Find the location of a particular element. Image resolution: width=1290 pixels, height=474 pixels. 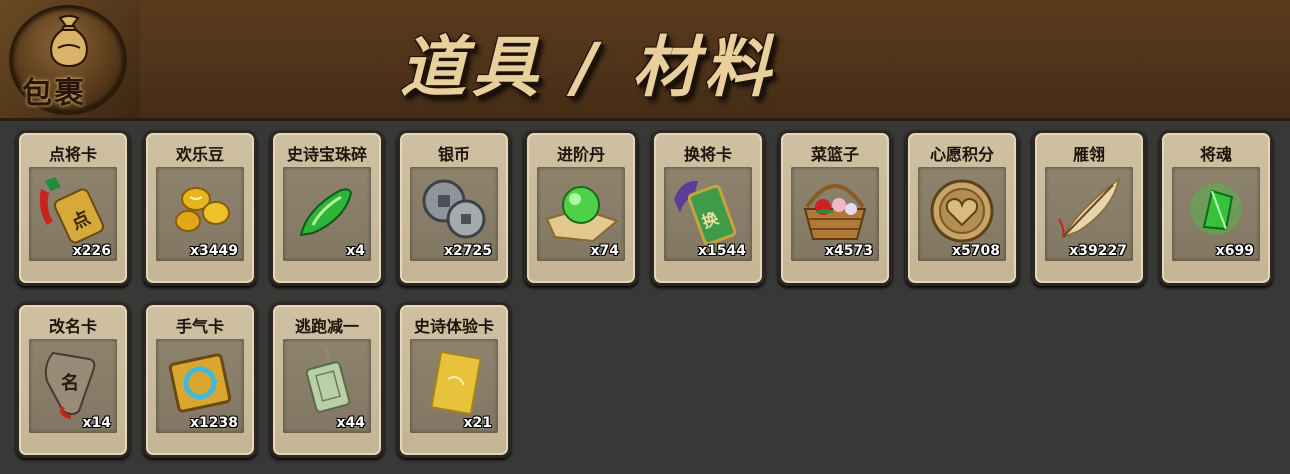

item-slot: x44 is located at coordinates (327, 386).